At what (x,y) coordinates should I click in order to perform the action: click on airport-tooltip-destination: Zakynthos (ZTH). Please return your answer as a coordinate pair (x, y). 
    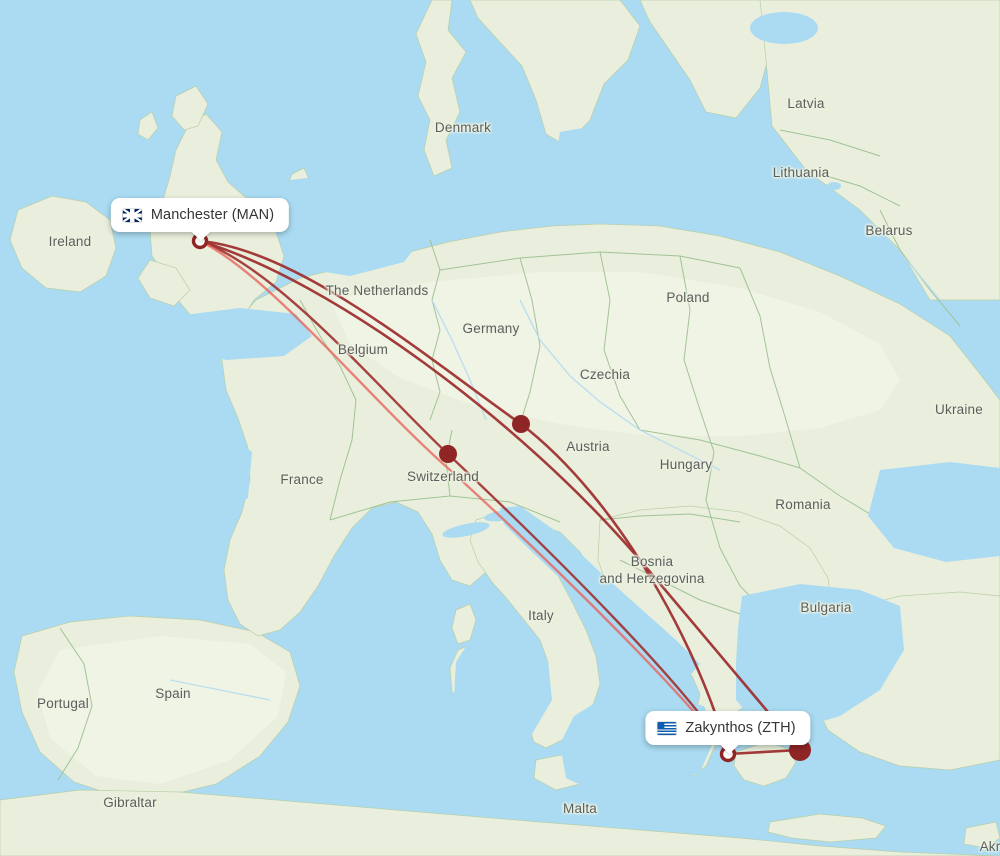
    Looking at the image, I should click on (728, 732).